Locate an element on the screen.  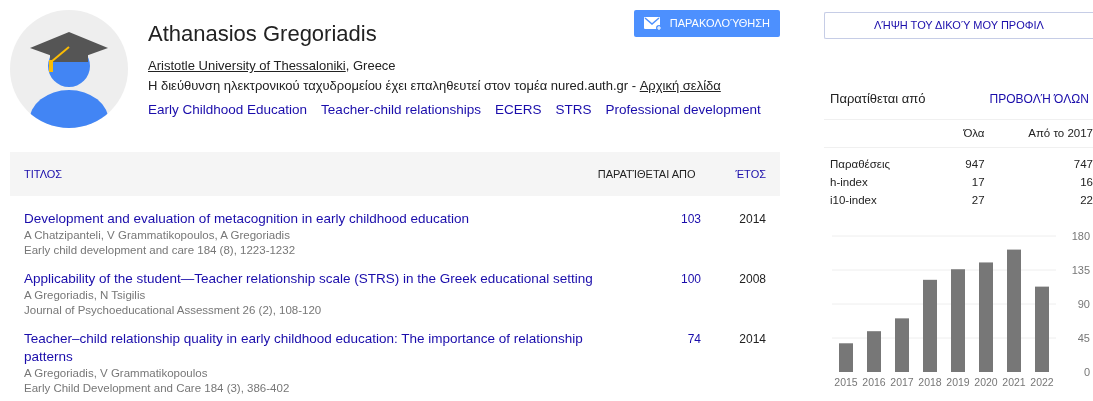
year-column-header: ΈΤΟΣ is located at coordinates (750, 174).